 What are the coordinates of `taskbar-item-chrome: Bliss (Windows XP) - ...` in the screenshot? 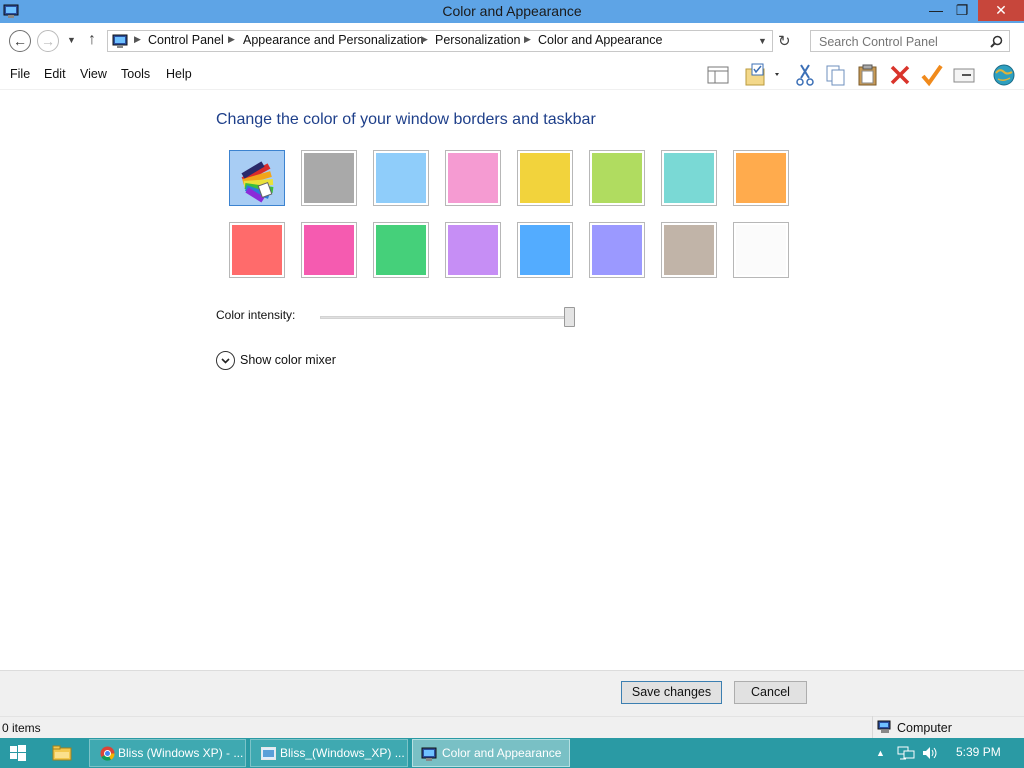 It's located at (167, 753).